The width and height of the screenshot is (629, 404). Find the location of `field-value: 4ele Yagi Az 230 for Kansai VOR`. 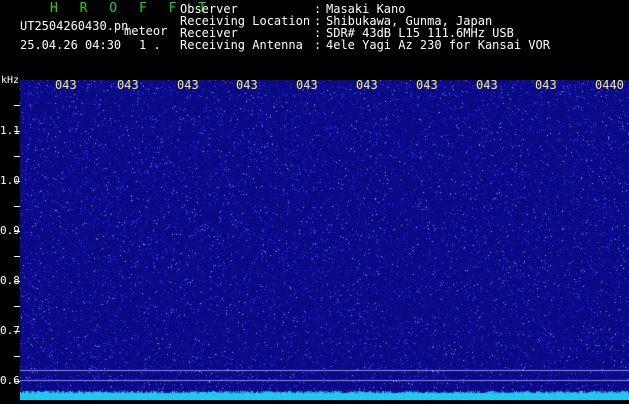

field-value: 4ele Yagi Az 230 for Kansai VOR is located at coordinates (438, 45).